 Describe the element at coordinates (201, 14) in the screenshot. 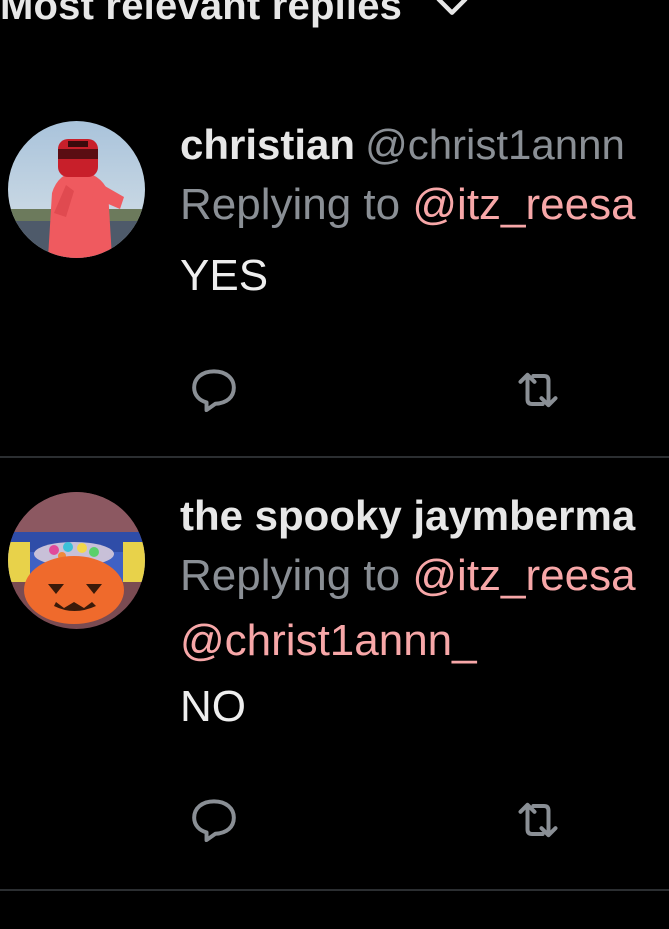

I see `sort-label: Most relevant replies` at that location.